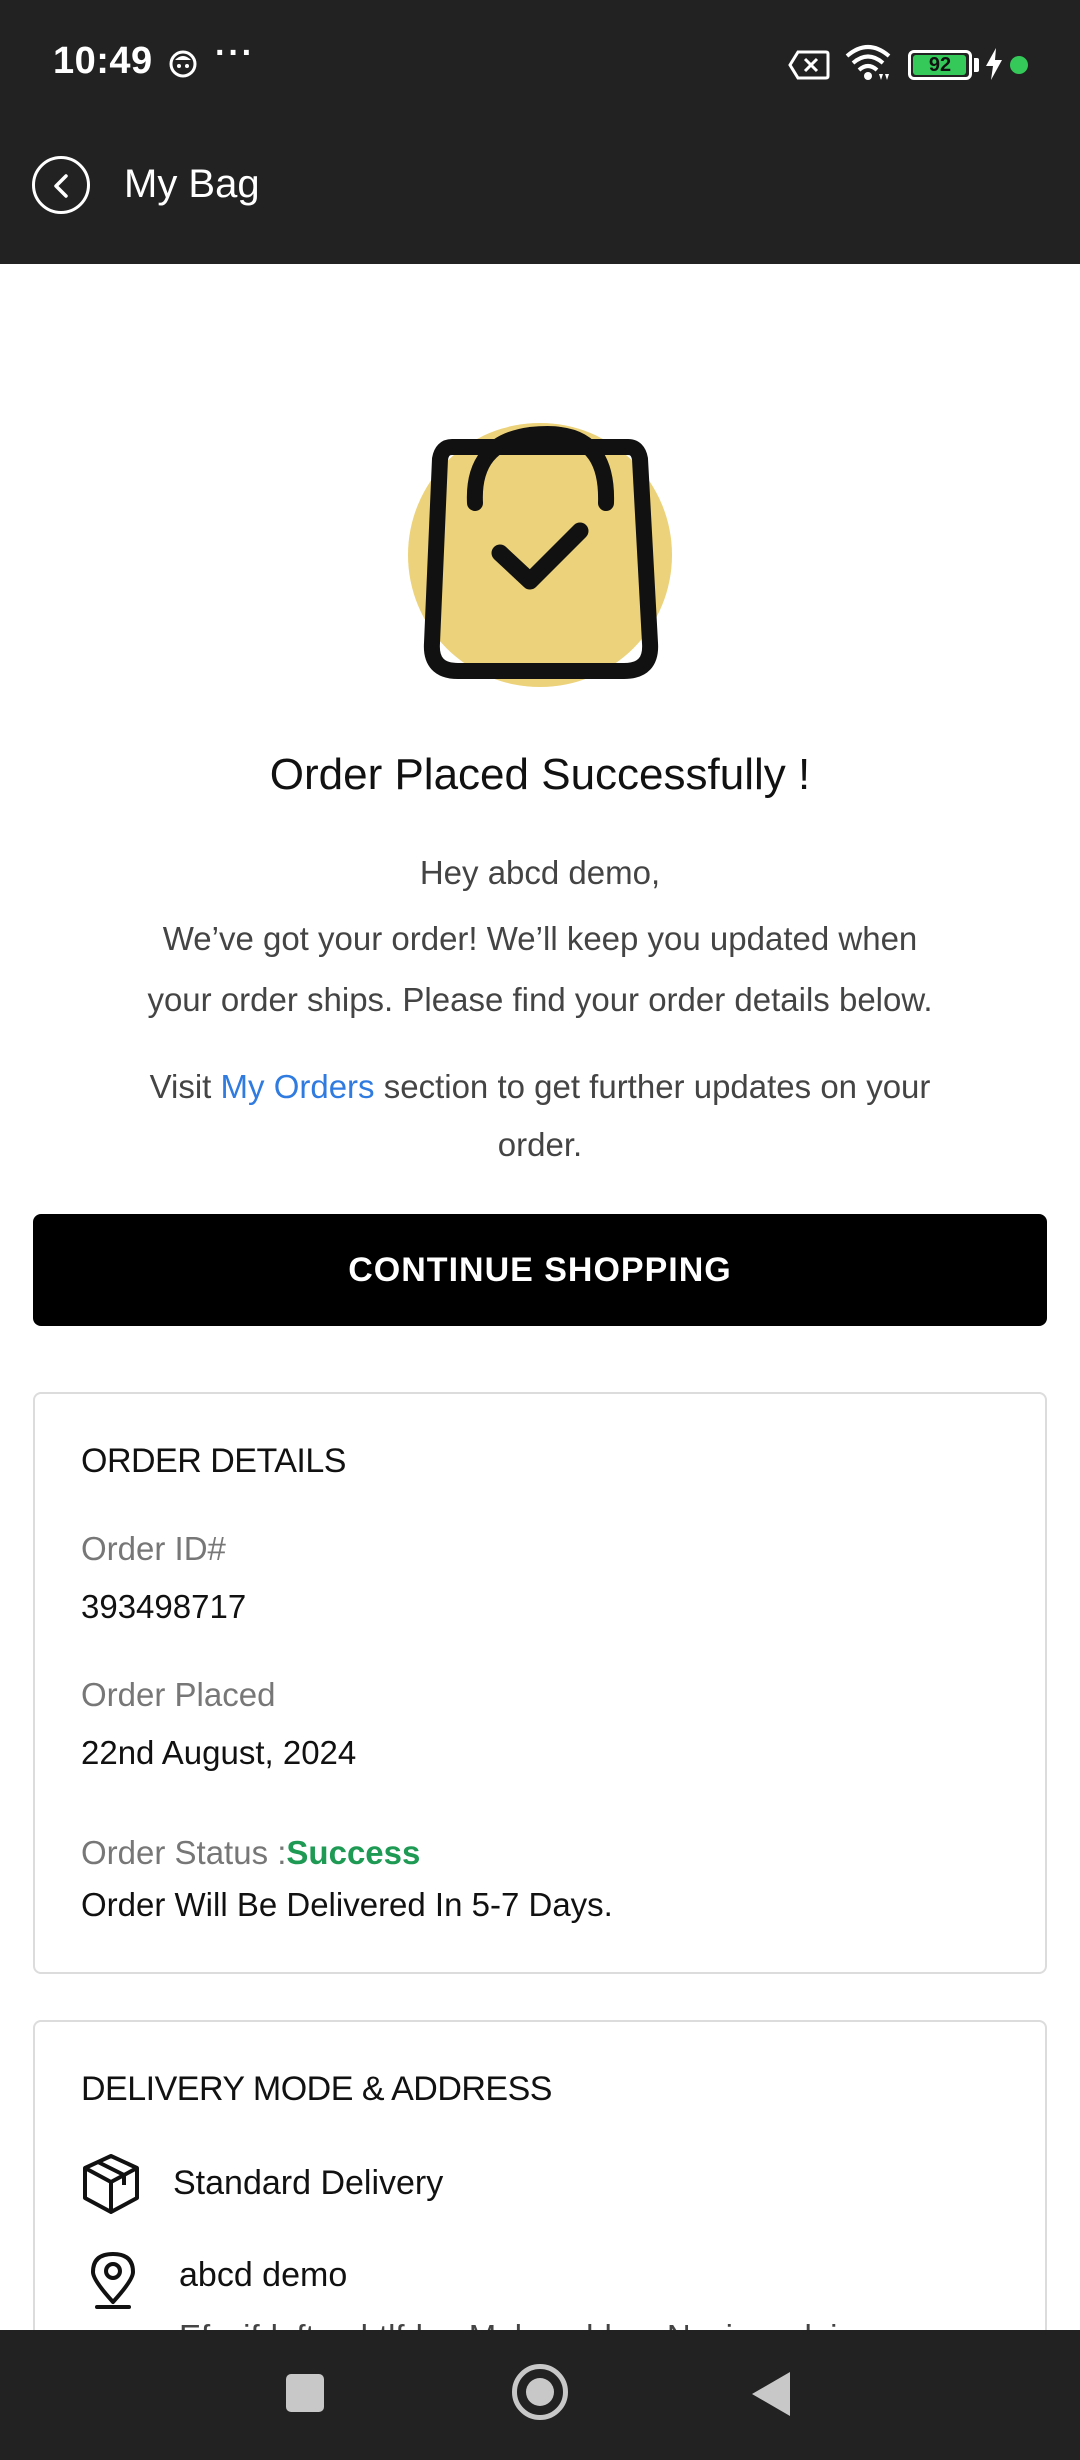  What do you see at coordinates (178, 1694) in the screenshot?
I see `order-placed-label: Order Placed` at bounding box center [178, 1694].